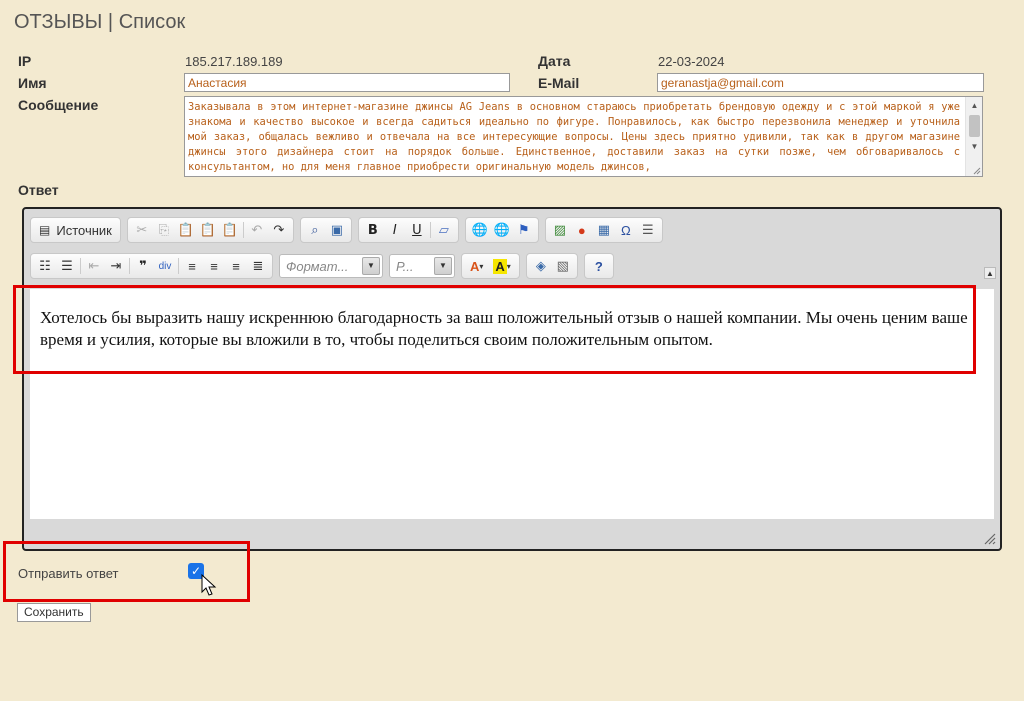 The image size is (1024, 701). Describe the element at coordinates (214, 266) in the screenshot. I see `align-center-icon: ≡` at that location.